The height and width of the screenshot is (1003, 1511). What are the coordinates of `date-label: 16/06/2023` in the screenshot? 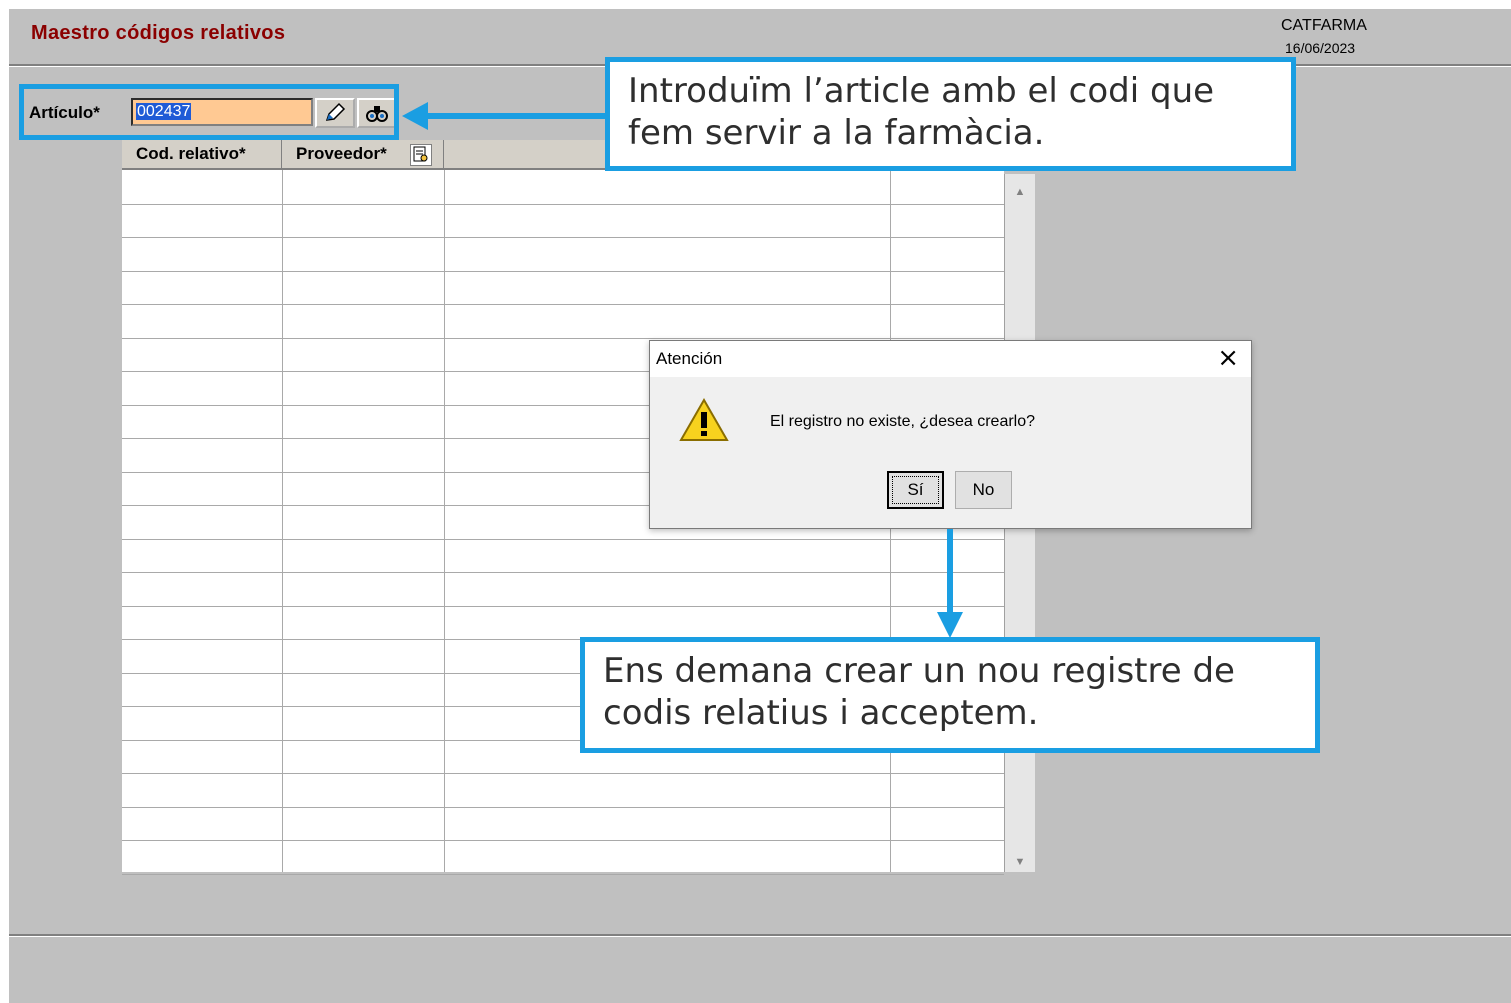 It's located at (1320, 48).